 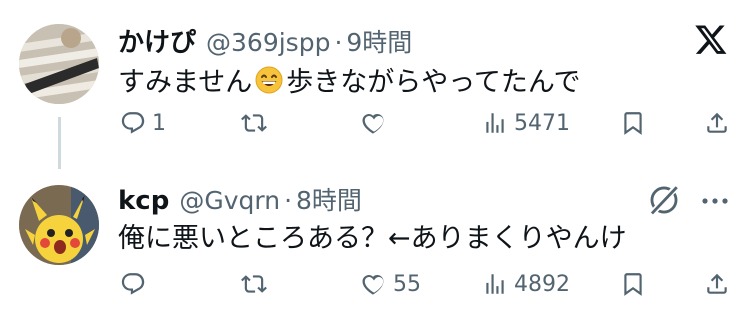 I want to click on grinning-face-emoji-icon, so click(x=269, y=80).